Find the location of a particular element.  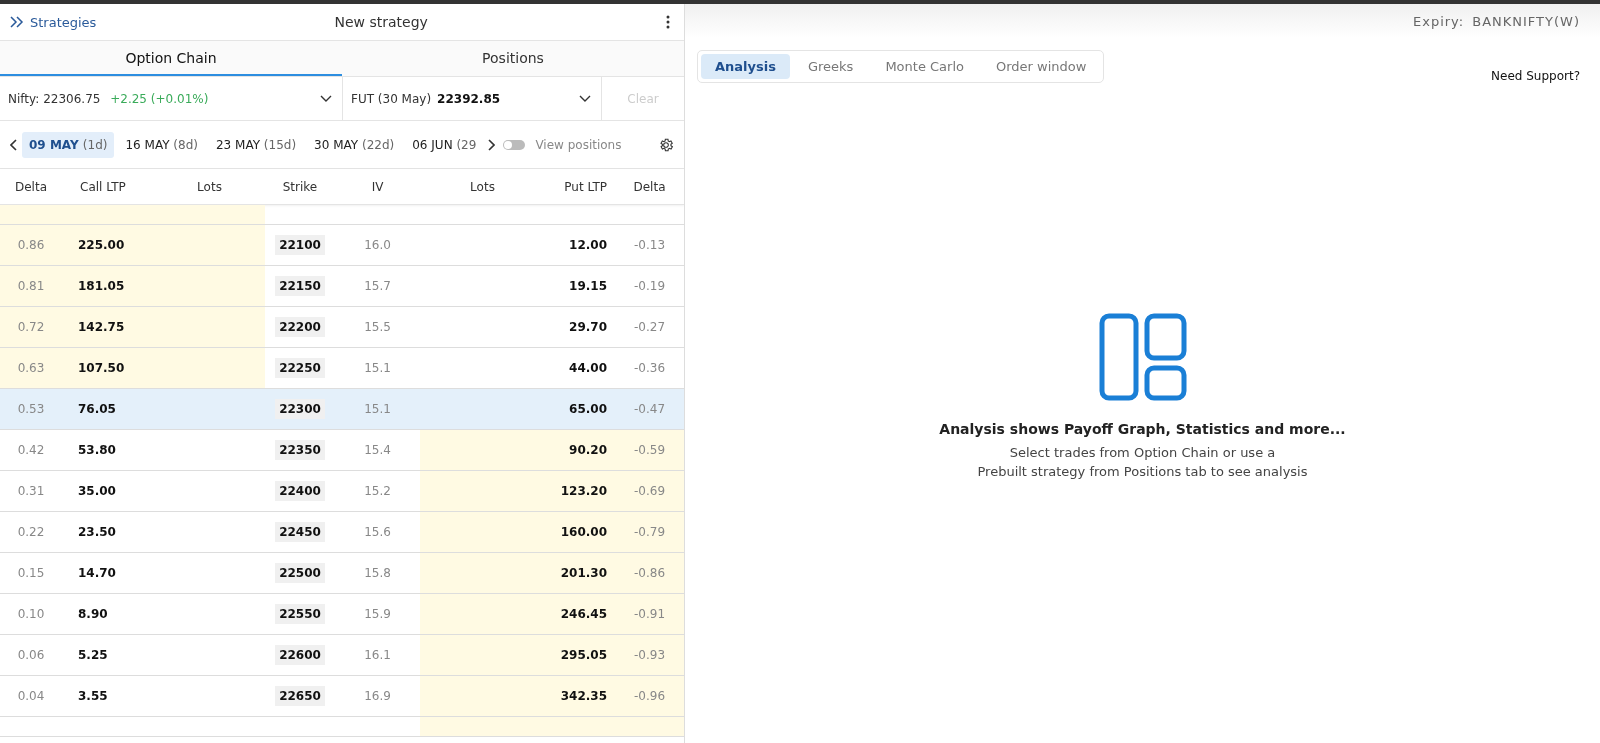

table-cell-text: 0.31 is located at coordinates (31, 491).